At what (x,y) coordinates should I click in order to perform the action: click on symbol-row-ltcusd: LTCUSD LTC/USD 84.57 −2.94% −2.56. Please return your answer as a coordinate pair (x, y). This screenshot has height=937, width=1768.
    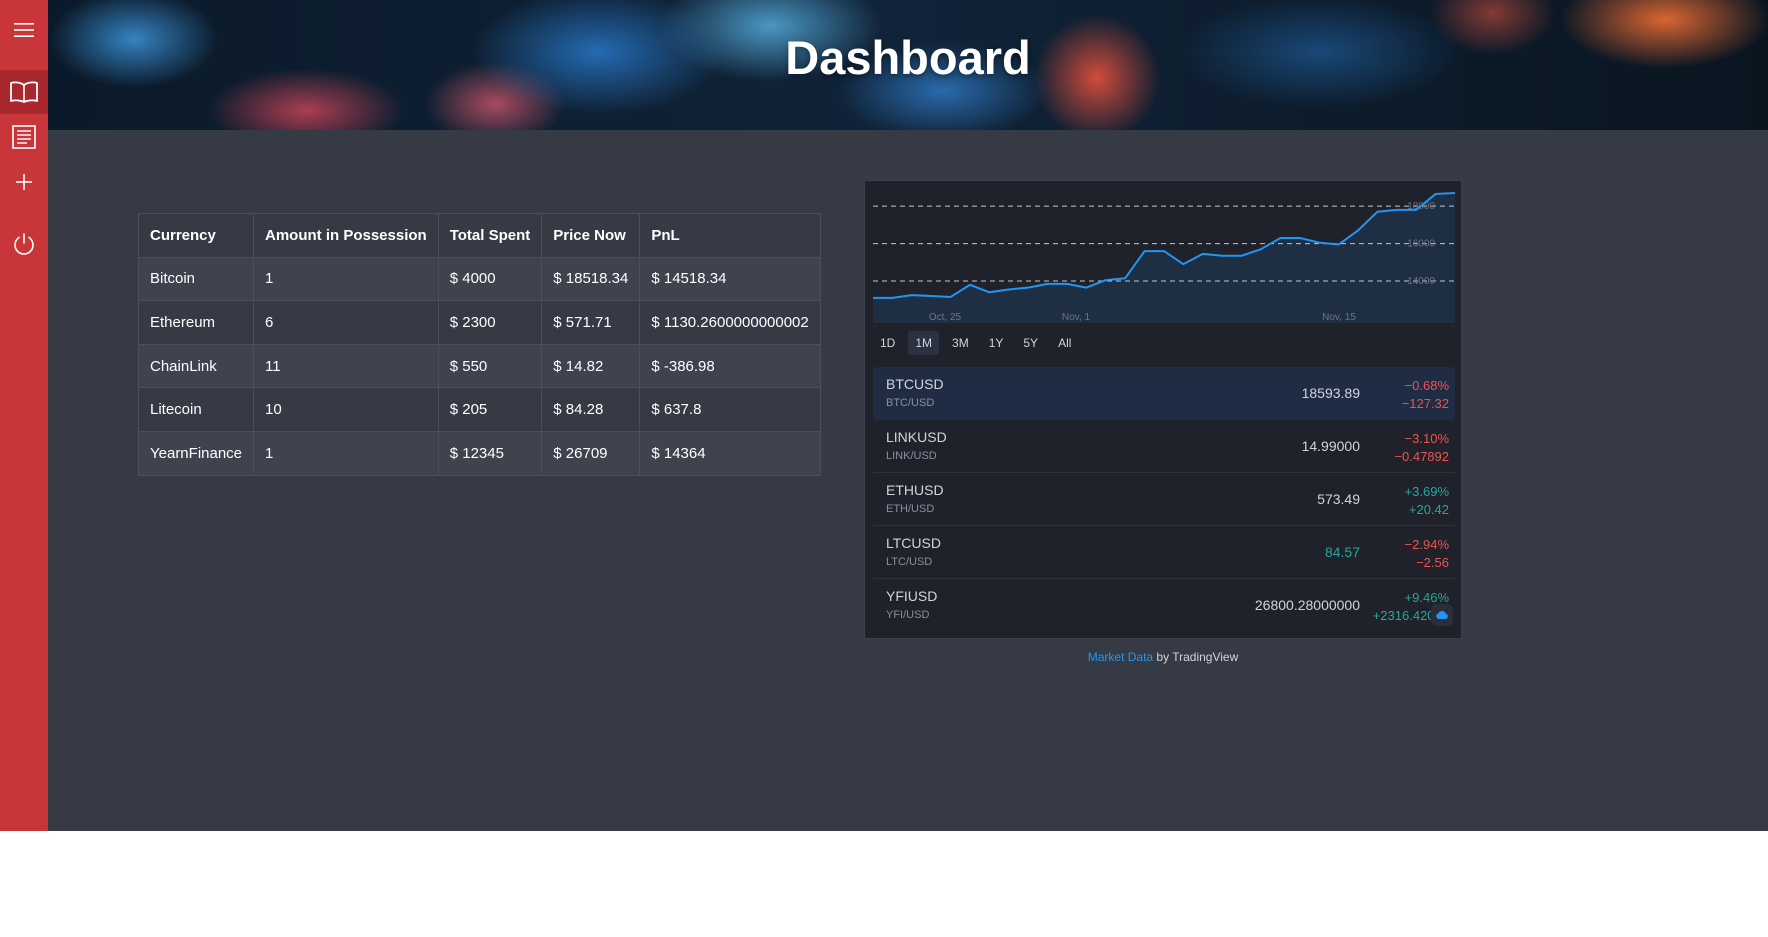
    Looking at the image, I should click on (1164, 552).